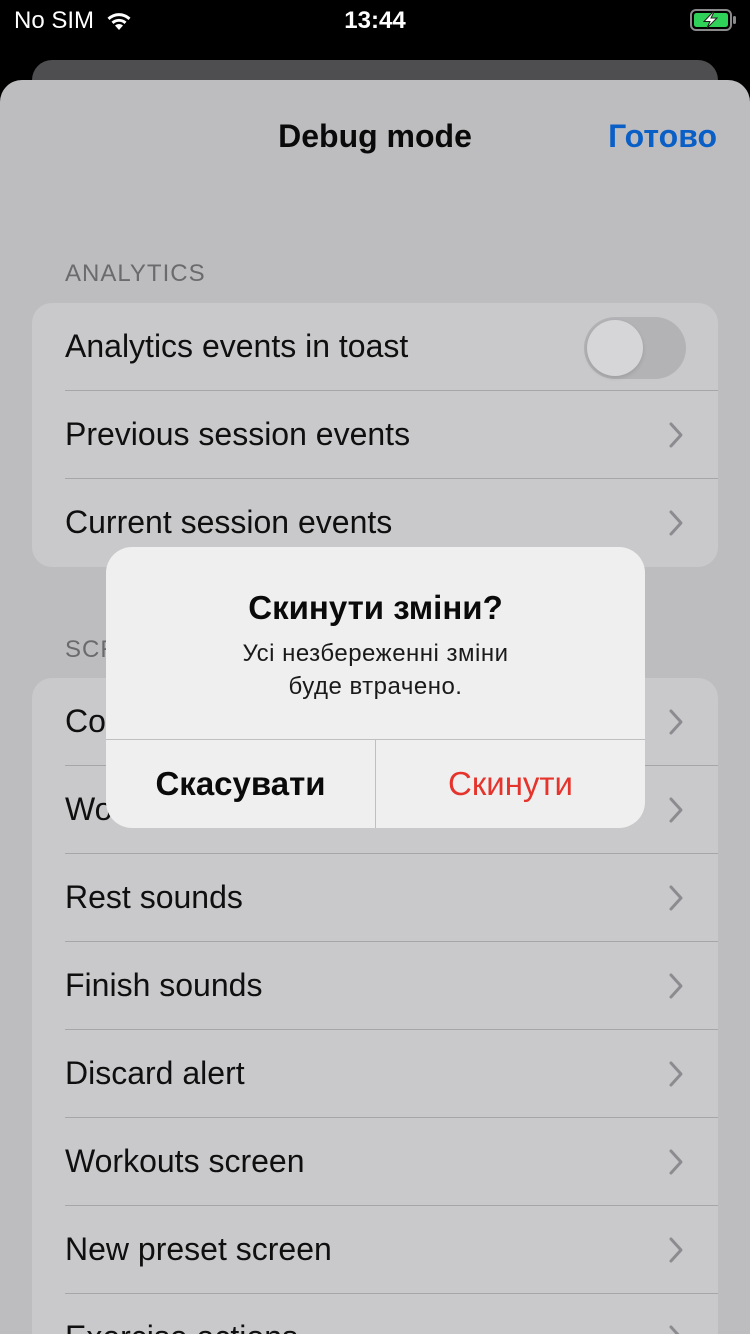 The image size is (750, 1334). Describe the element at coordinates (375, 1314) in the screenshot. I see `row-exercise-actions: Exercise actions` at that location.